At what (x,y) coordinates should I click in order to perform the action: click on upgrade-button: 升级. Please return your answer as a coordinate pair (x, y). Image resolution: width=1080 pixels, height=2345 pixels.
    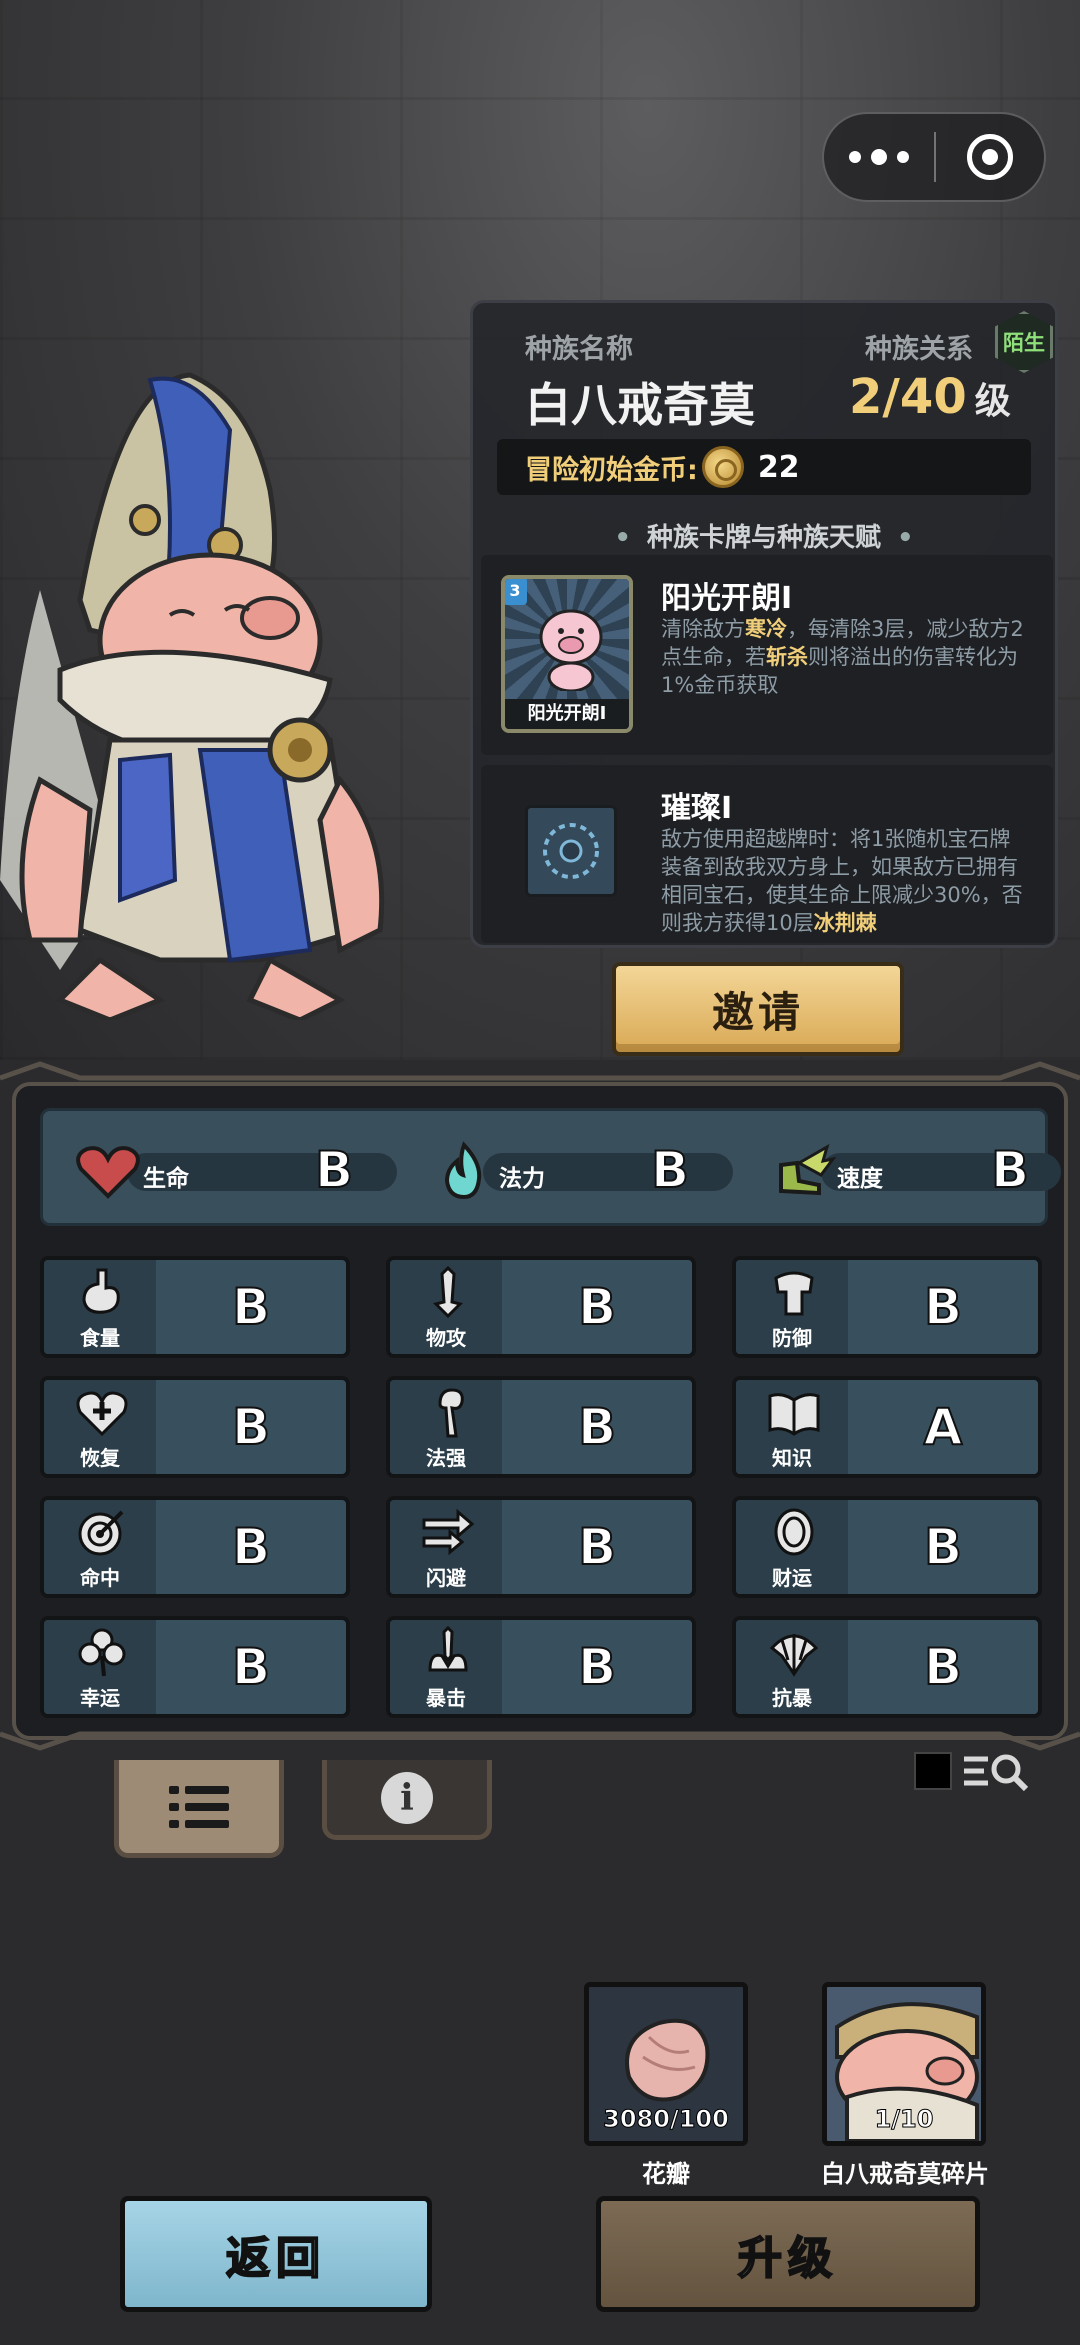
    Looking at the image, I should click on (788, 2254).